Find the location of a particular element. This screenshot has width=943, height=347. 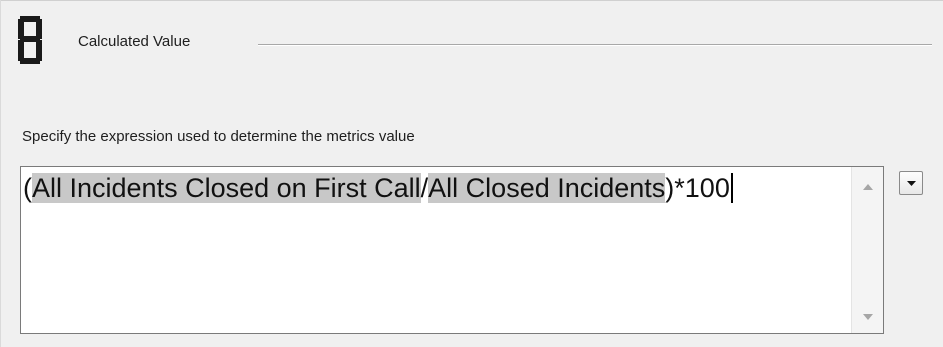

expression-token-all-closed-incidents: All Closed Incidents is located at coordinates (547, 188).